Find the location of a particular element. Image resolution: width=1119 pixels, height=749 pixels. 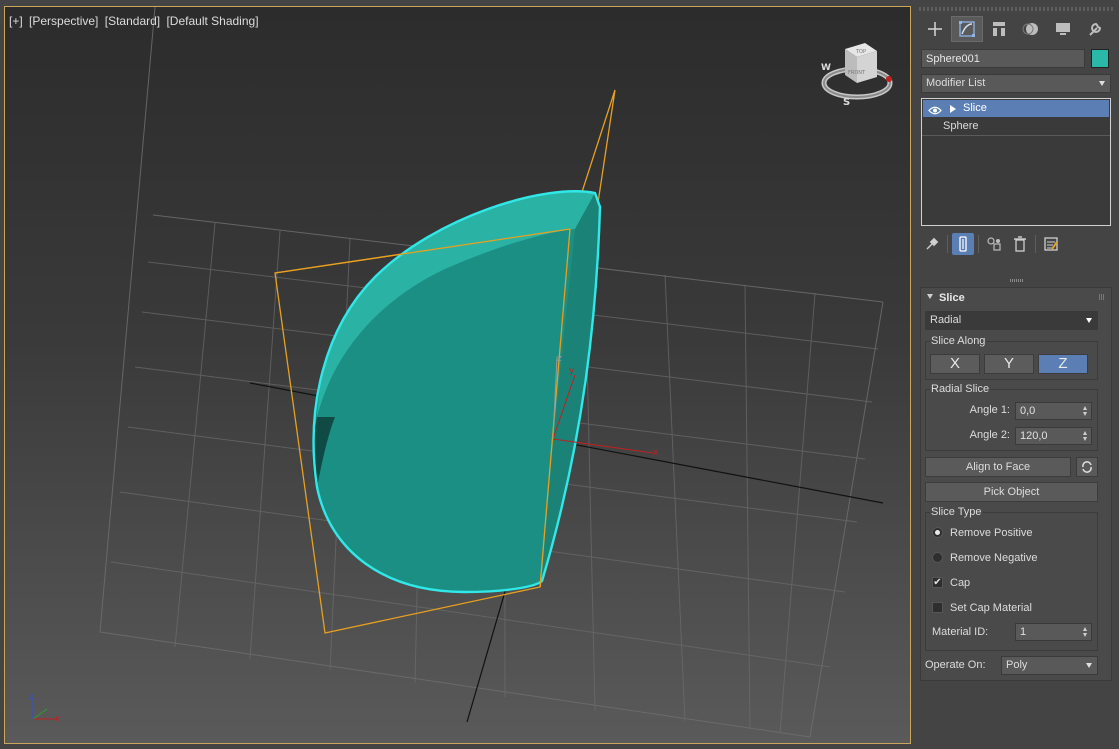

stack-tools is located at coordinates (991, 244).